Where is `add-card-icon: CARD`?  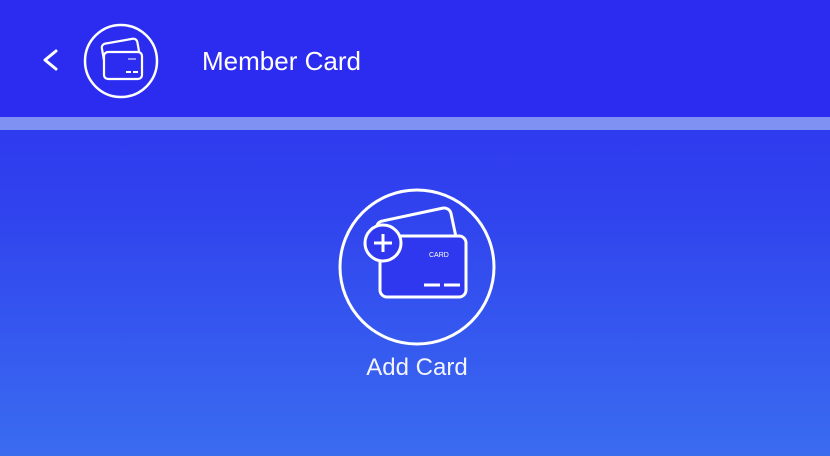
add-card-icon: CARD is located at coordinates (417, 267).